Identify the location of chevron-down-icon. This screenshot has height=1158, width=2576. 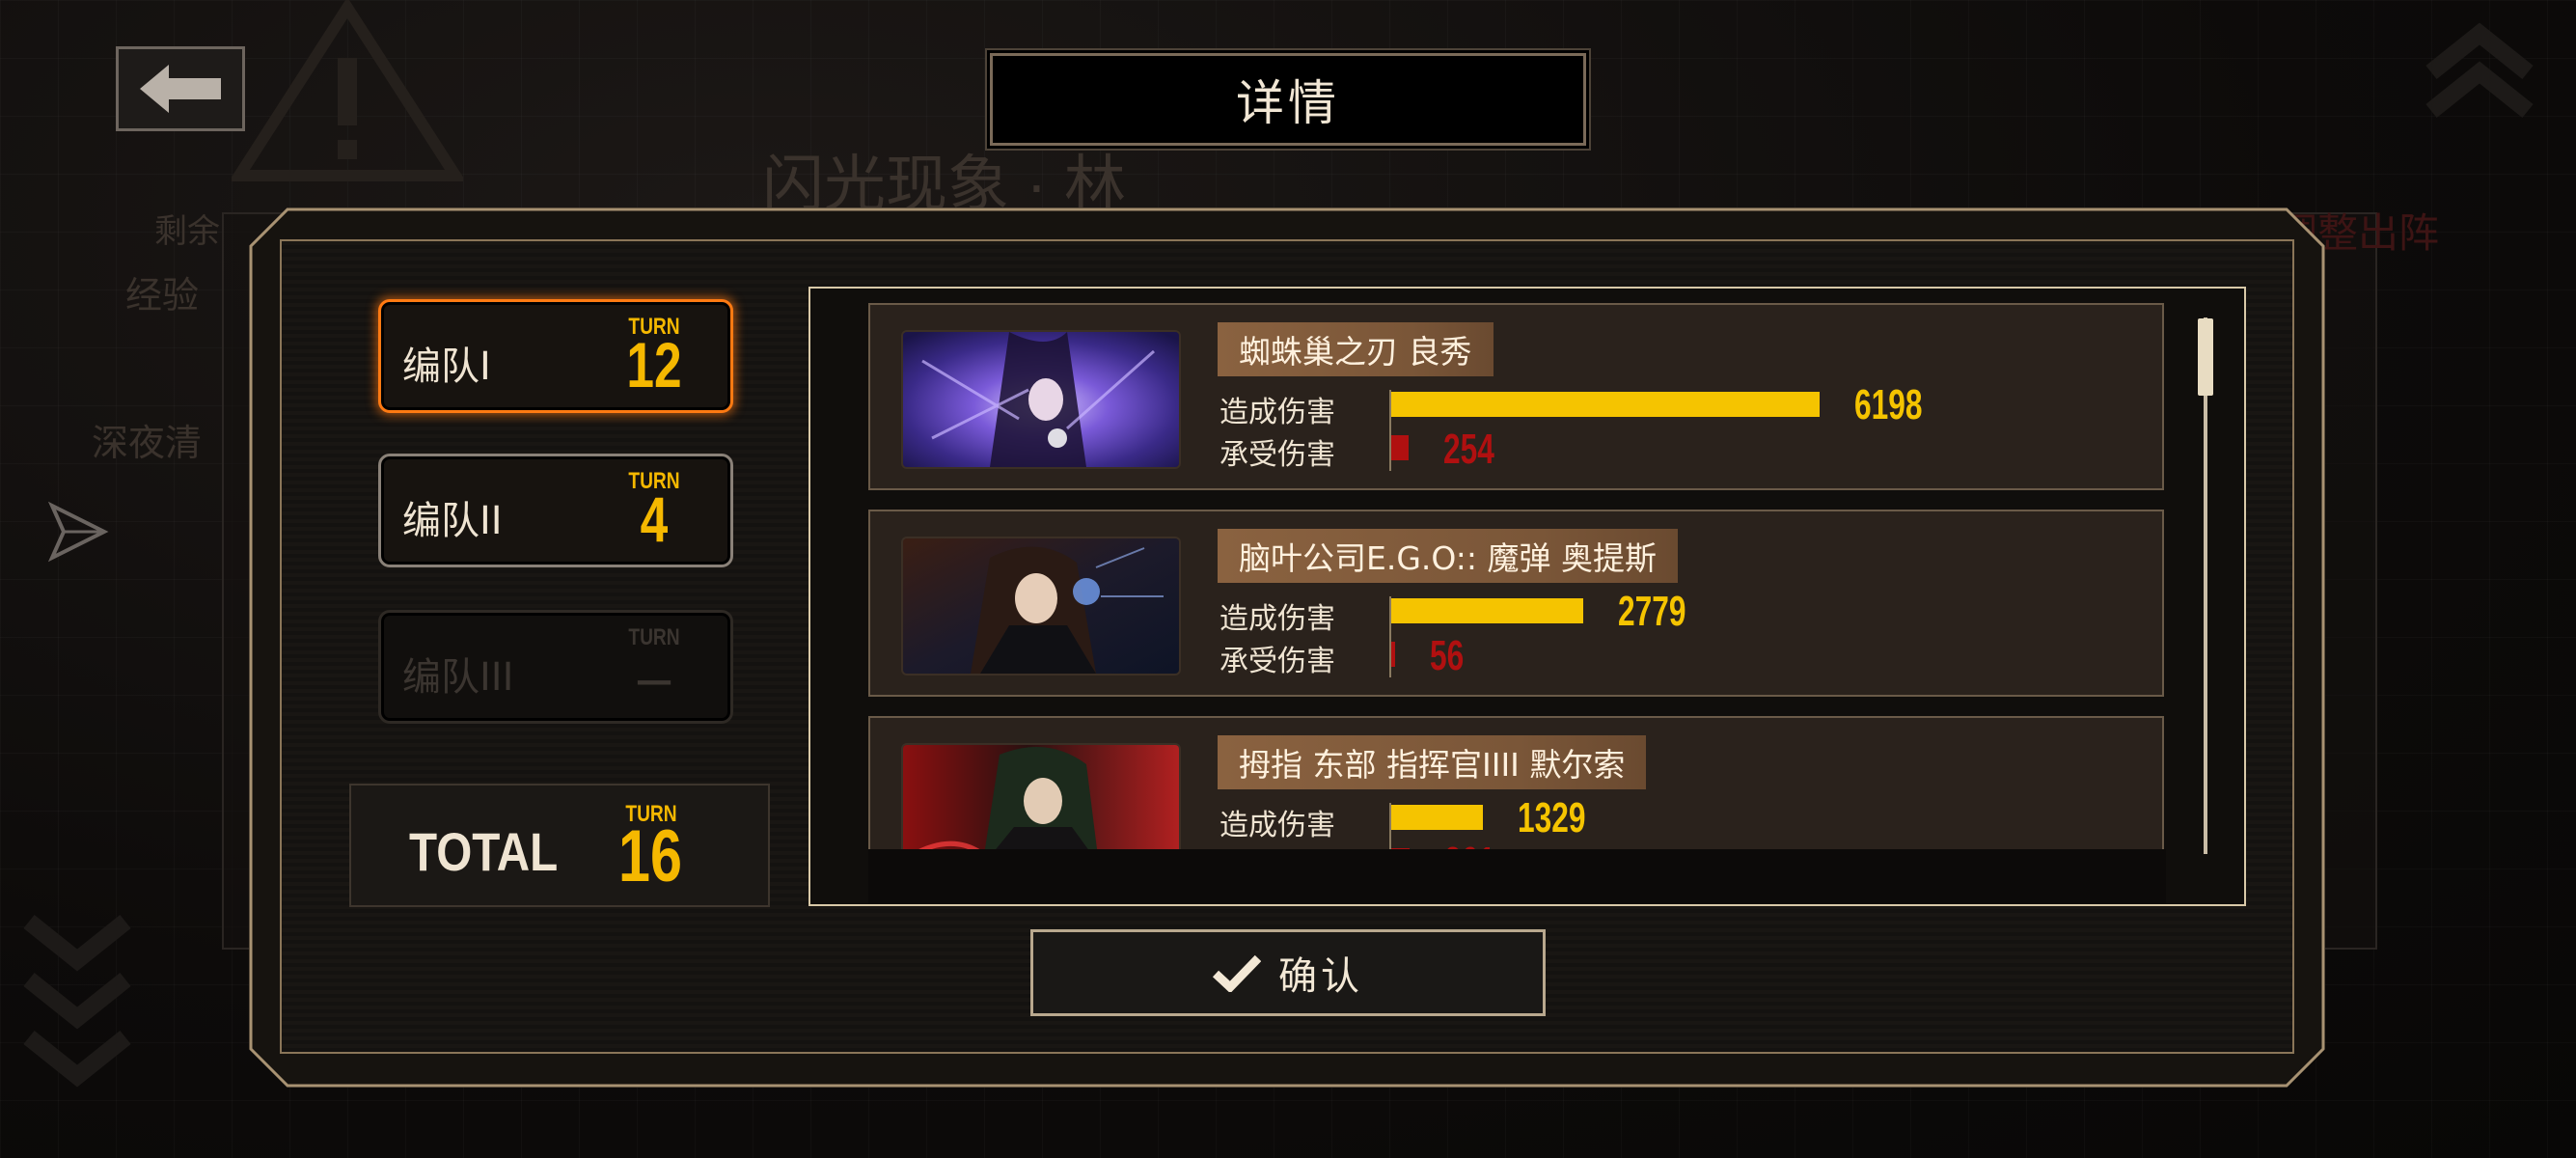
(77, 1001).